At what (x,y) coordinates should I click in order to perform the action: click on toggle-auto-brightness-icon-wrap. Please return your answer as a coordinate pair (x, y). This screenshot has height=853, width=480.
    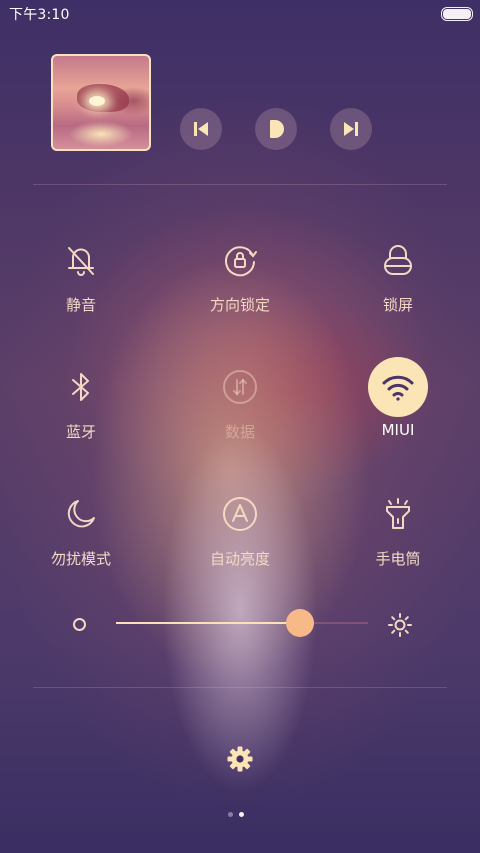
    Looking at the image, I should click on (240, 514).